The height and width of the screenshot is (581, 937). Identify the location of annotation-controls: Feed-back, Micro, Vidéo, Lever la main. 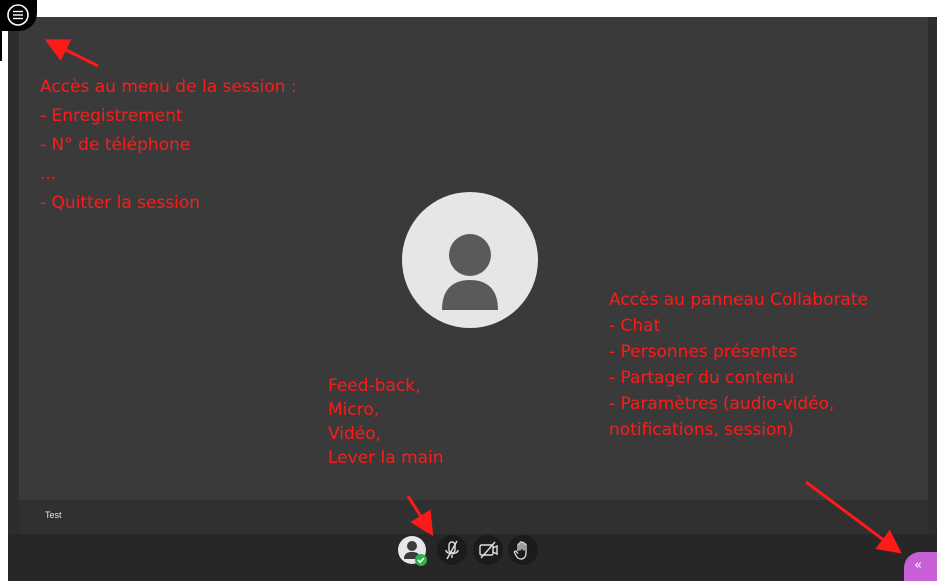
(386, 422).